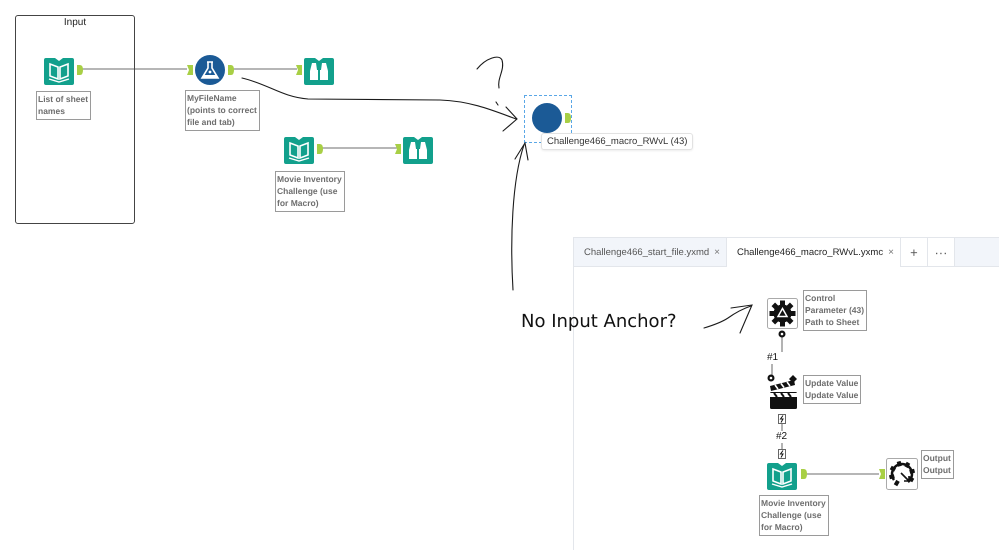 This screenshot has width=999, height=550. What do you see at coordinates (937, 464) in the screenshot?
I see `node-label: Output Output` at bounding box center [937, 464].